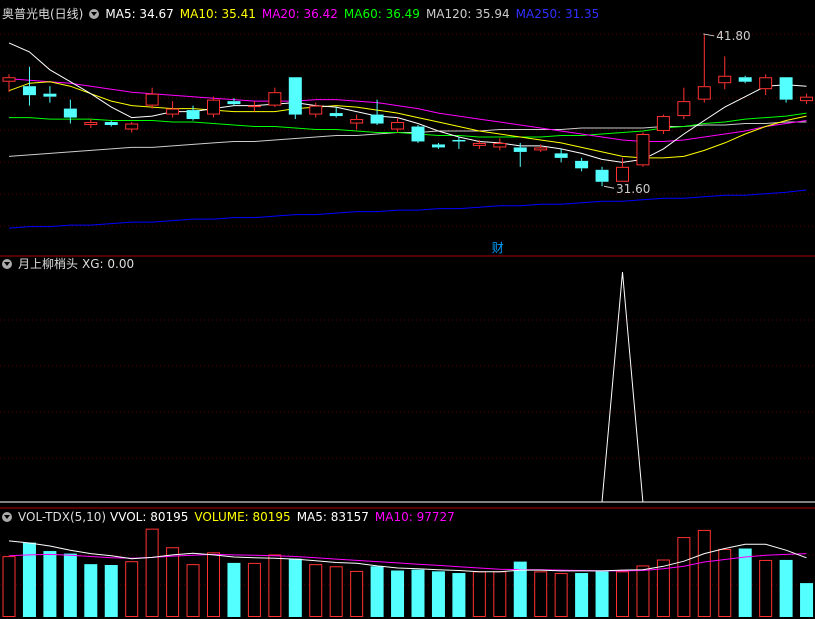  I want to click on ma10-line, so click(407, 120).